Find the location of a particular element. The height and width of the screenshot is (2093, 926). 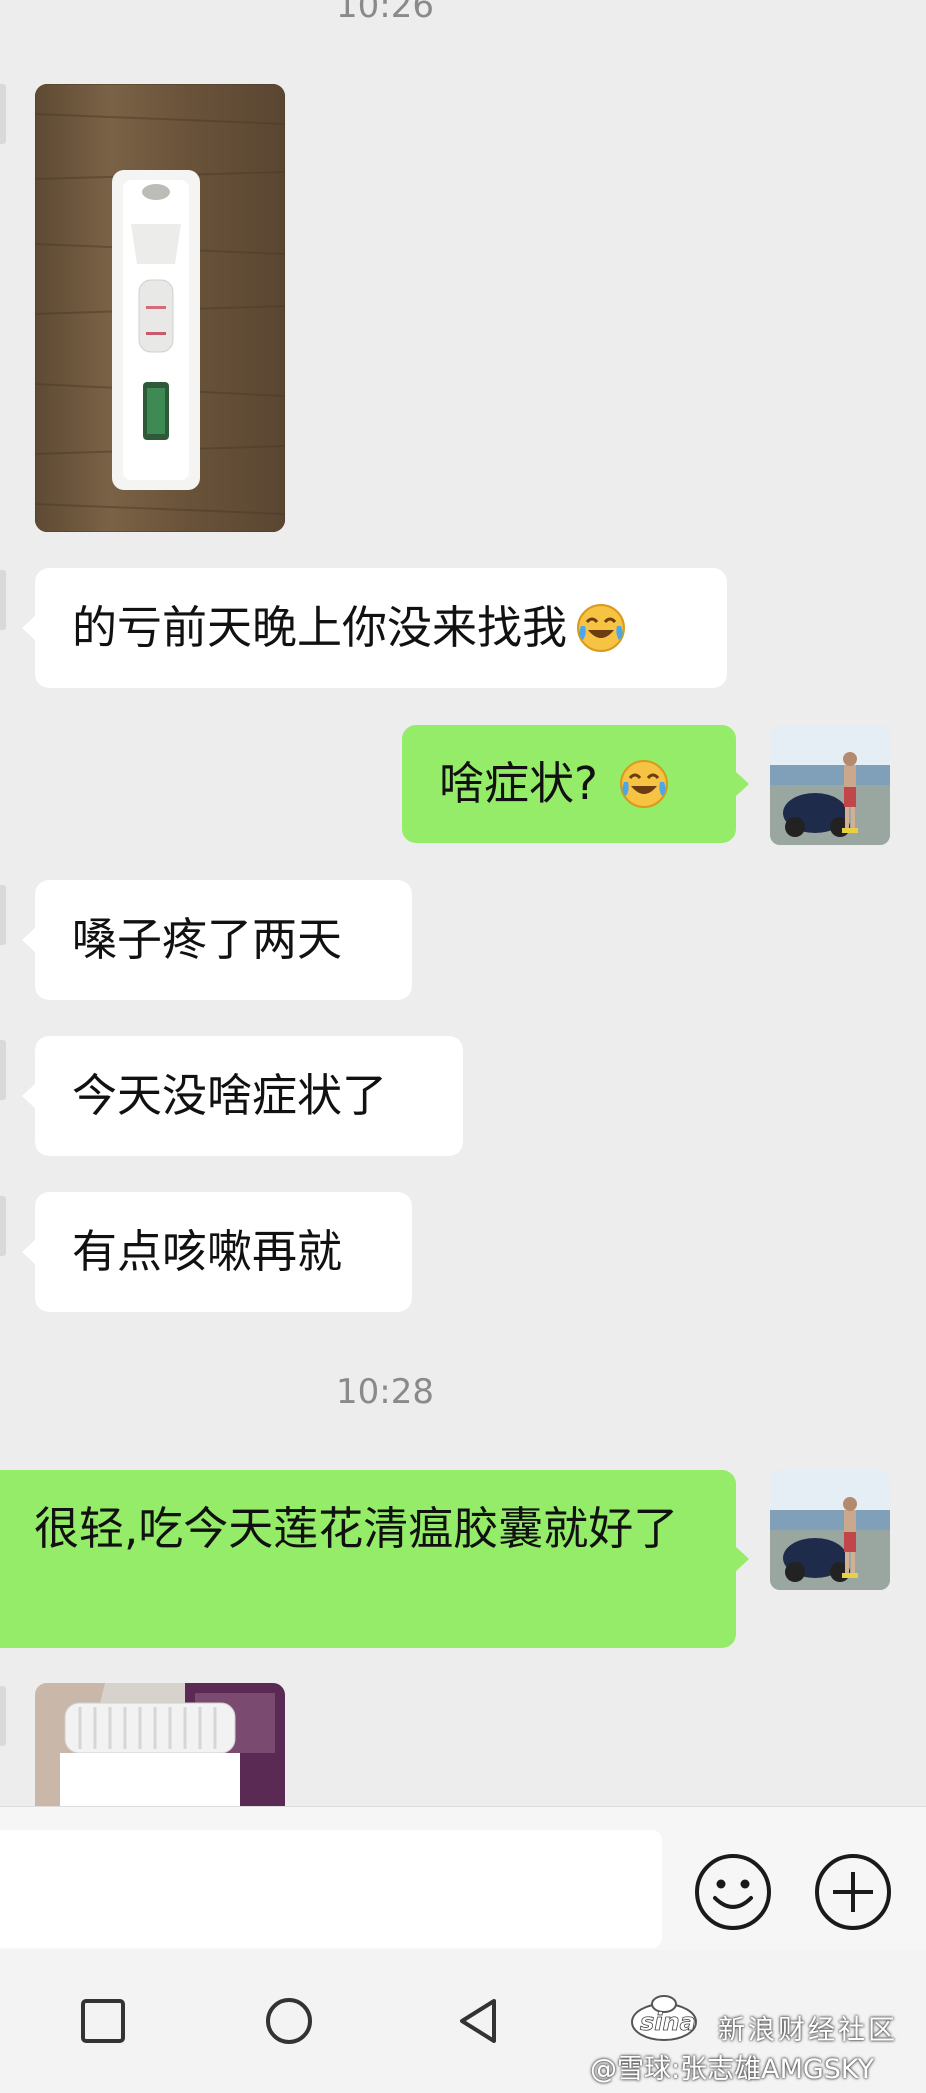

incoming-message: 今天没啥症状了 is located at coordinates (242, 1096).